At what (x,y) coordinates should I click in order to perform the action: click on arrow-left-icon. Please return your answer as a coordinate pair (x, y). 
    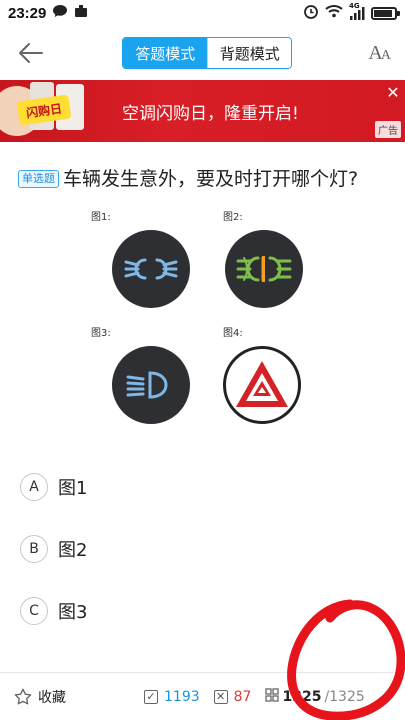
    Looking at the image, I should click on (31, 53).